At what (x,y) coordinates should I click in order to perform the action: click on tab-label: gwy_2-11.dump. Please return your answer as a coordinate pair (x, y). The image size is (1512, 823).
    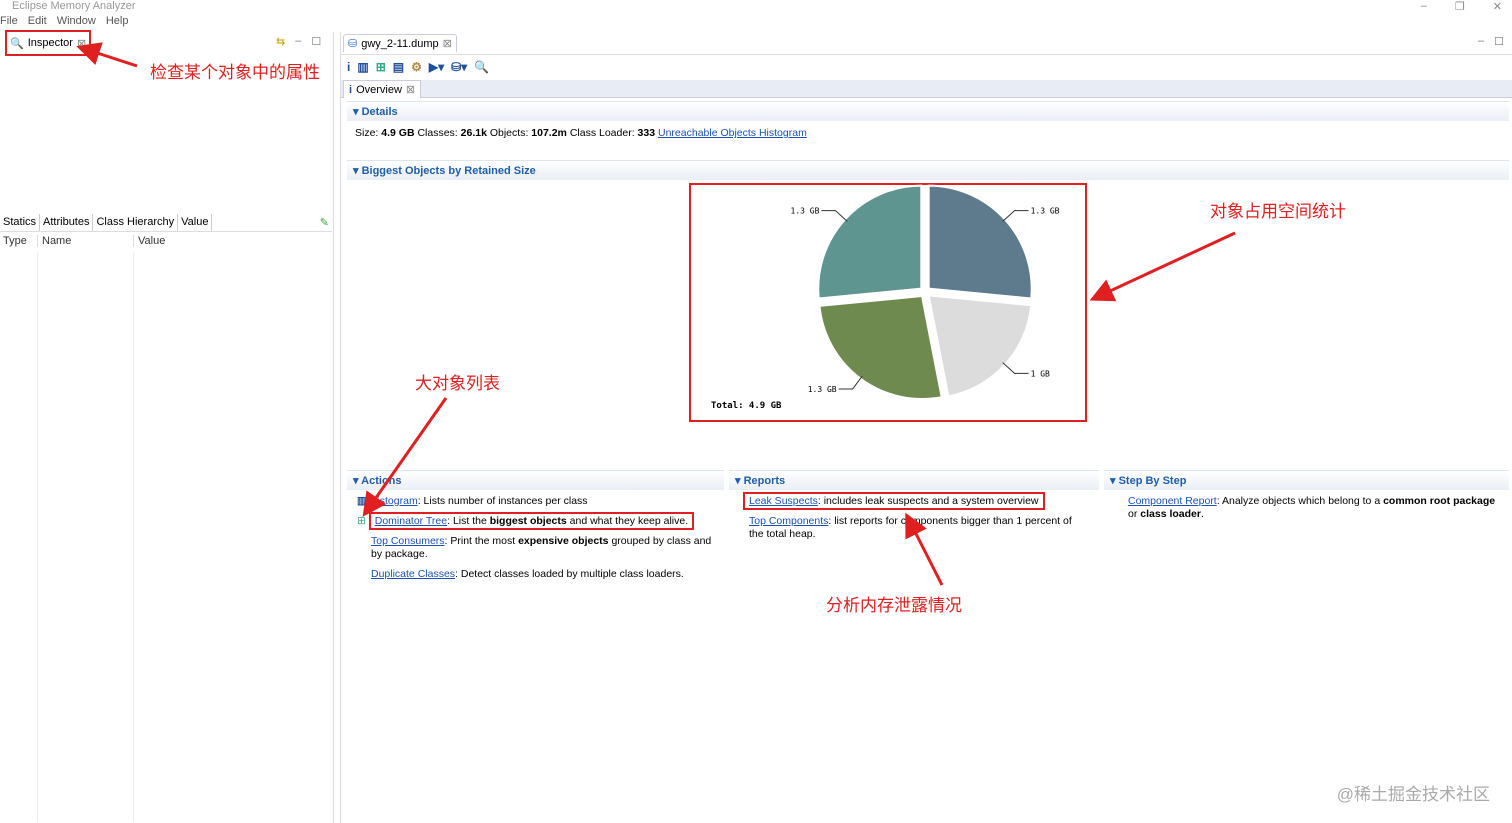
    Looking at the image, I should click on (400, 43).